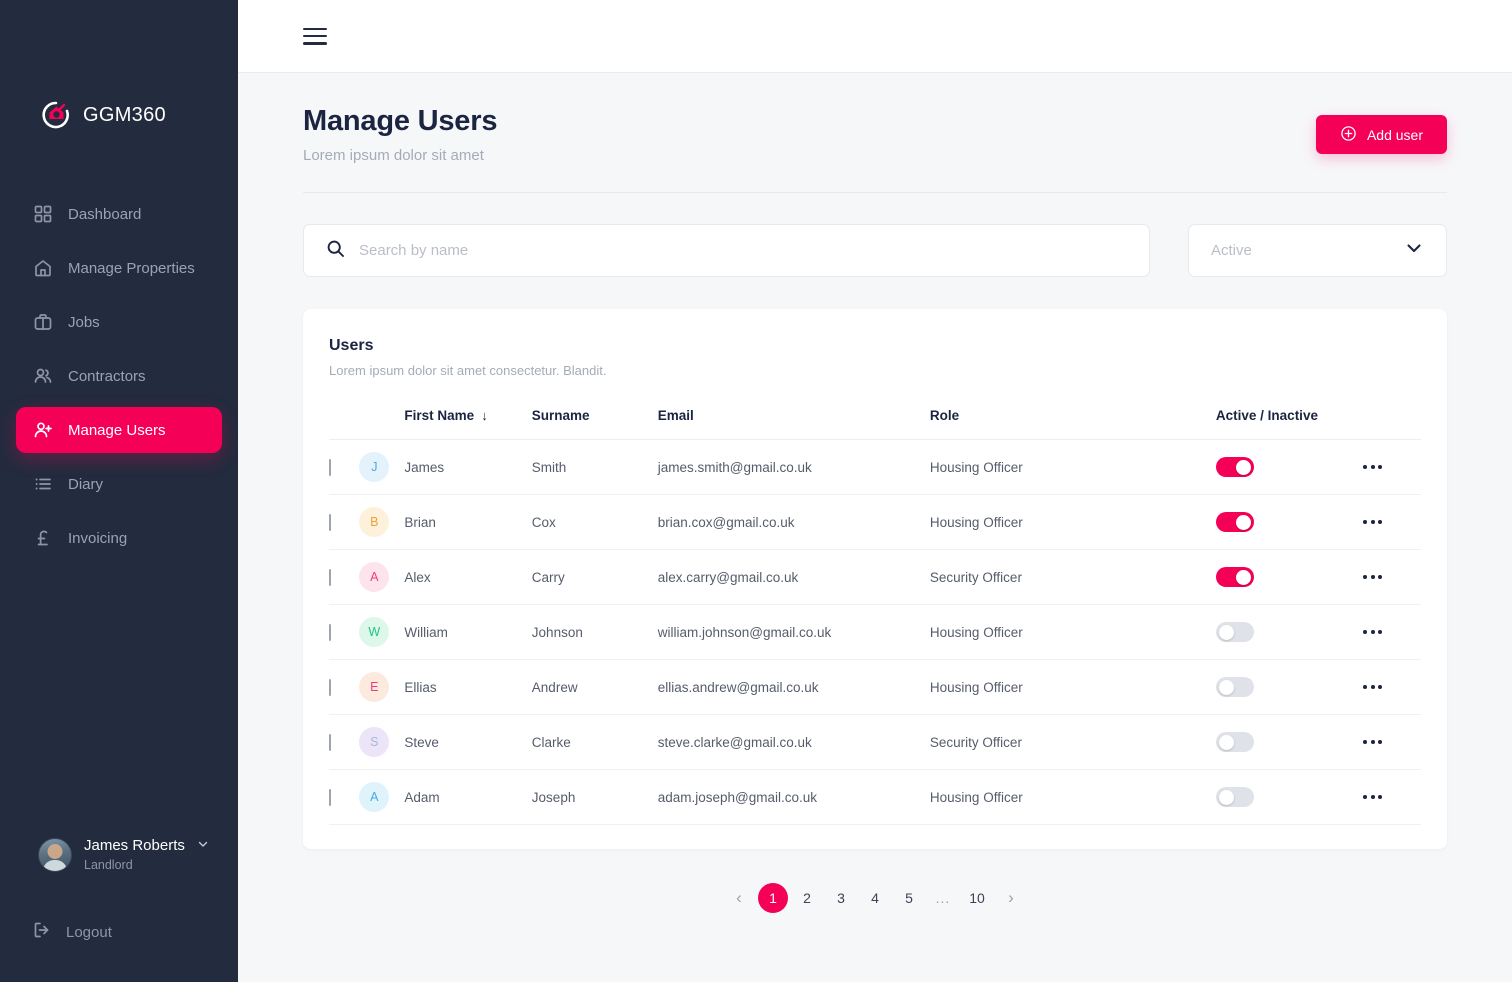 This screenshot has width=1512, height=982. Describe the element at coordinates (439, 415) in the screenshot. I see `th-first-name-label: First Name` at that location.